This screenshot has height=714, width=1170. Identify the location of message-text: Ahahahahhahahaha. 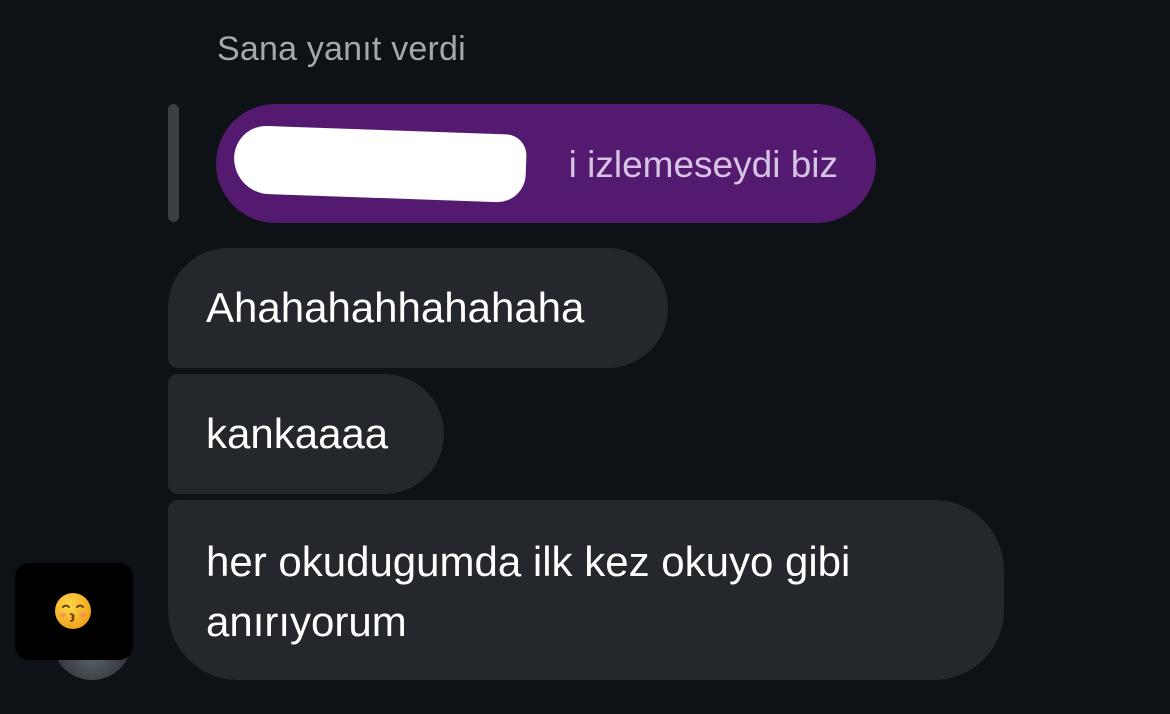
(395, 307).